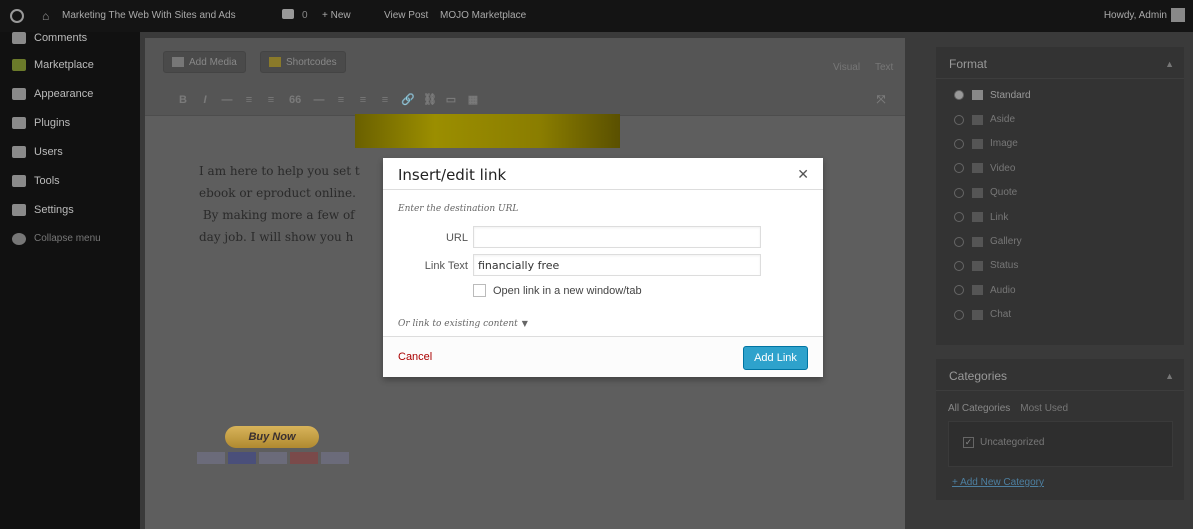 Image resolution: width=1193 pixels, height=529 pixels. I want to click on tab-all-categories: All Categories, so click(979, 408).